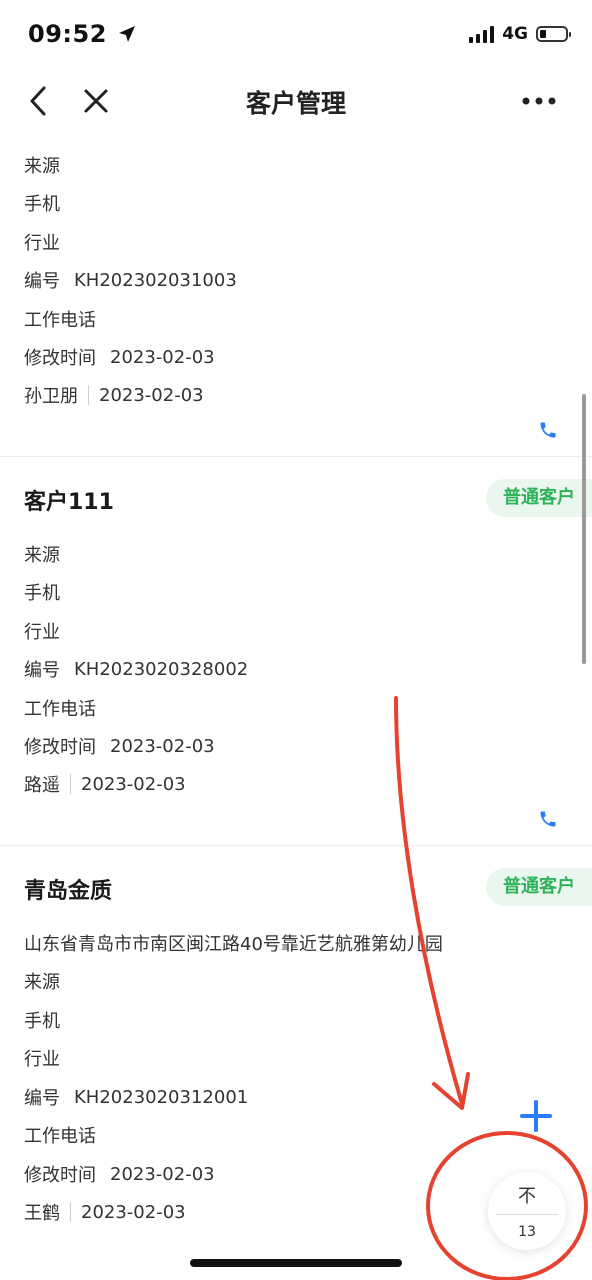 The height and width of the screenshot is (1280, 592). I want to click on more-icon, so click(539, 101).